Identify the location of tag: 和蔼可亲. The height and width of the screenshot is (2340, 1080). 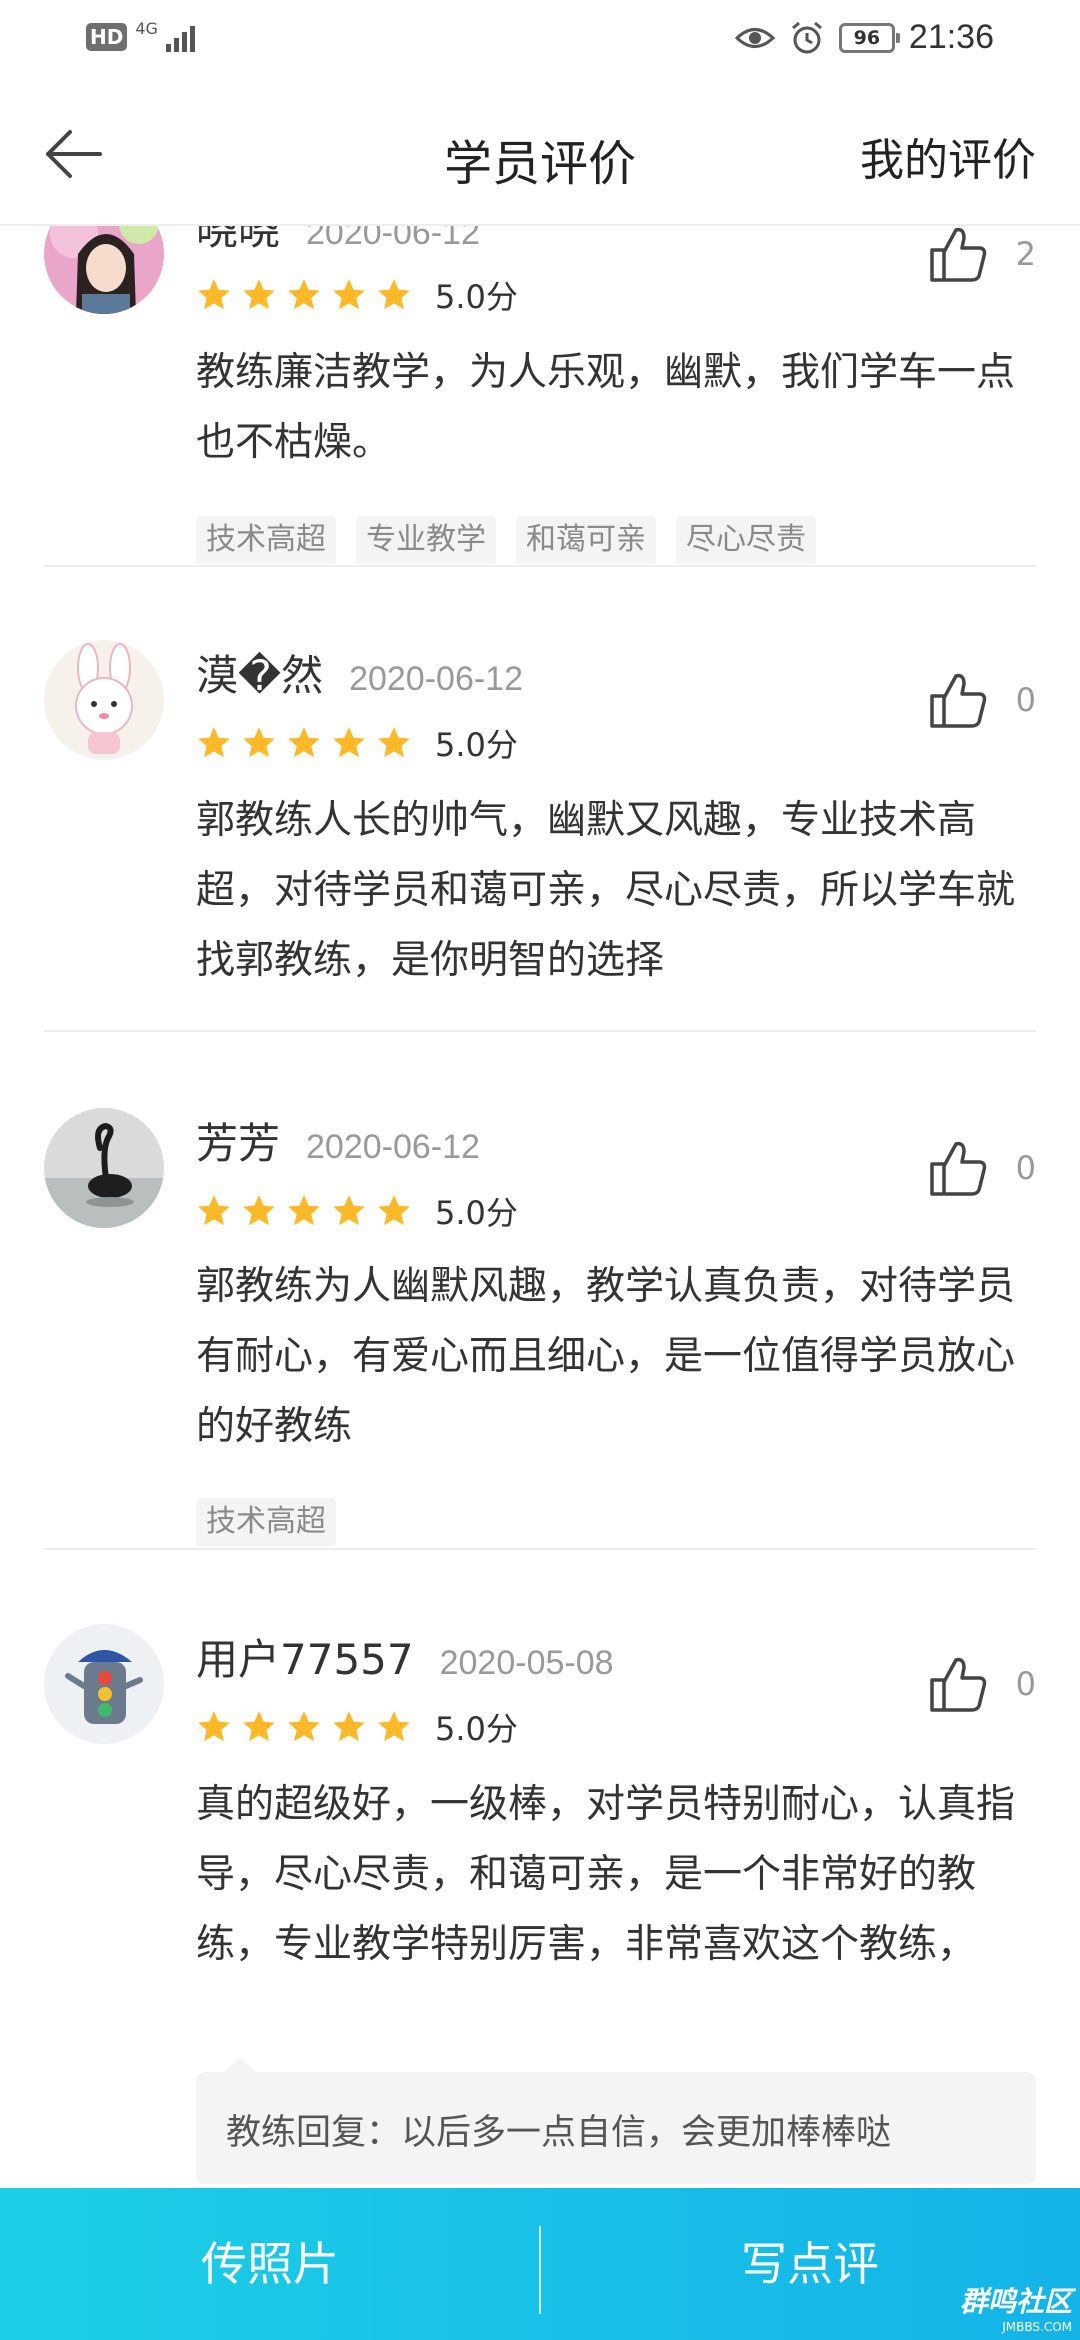
(586, 540).